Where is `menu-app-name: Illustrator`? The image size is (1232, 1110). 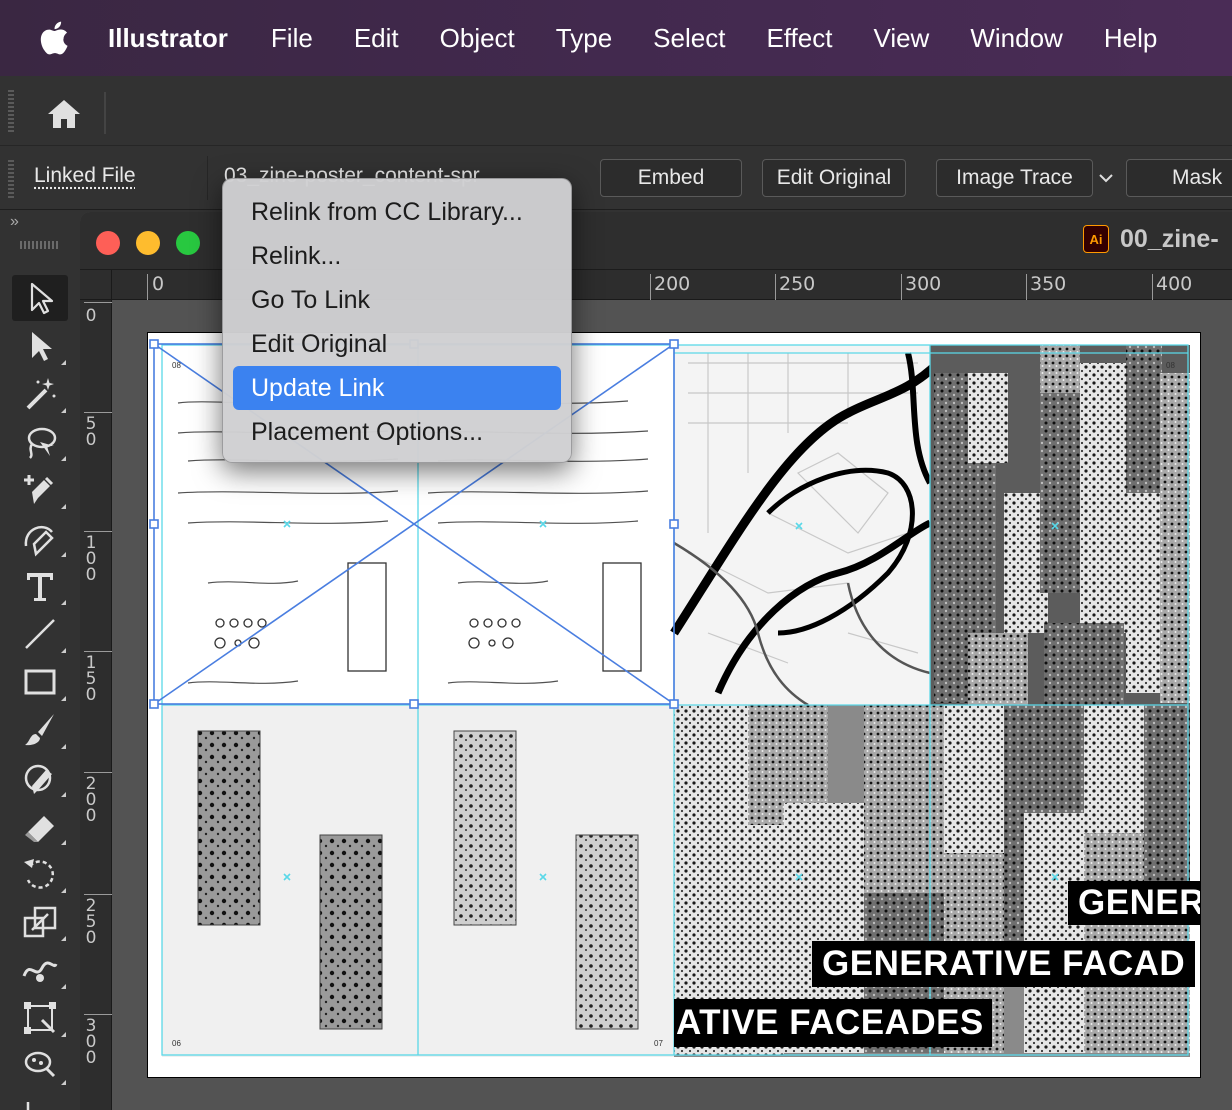
menu-app-name: Illustrator is located at coordinates (168, 38).